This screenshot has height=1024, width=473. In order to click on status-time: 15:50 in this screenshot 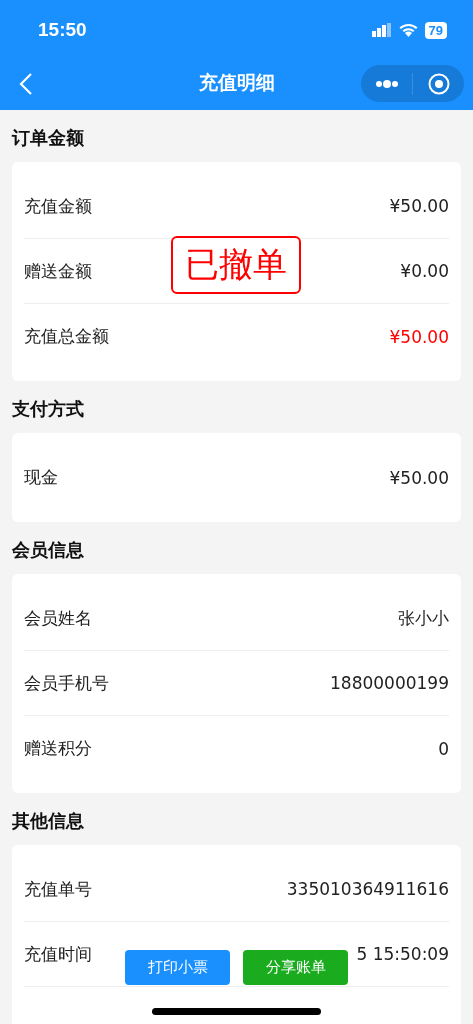, I will do `click(62, 30)`.